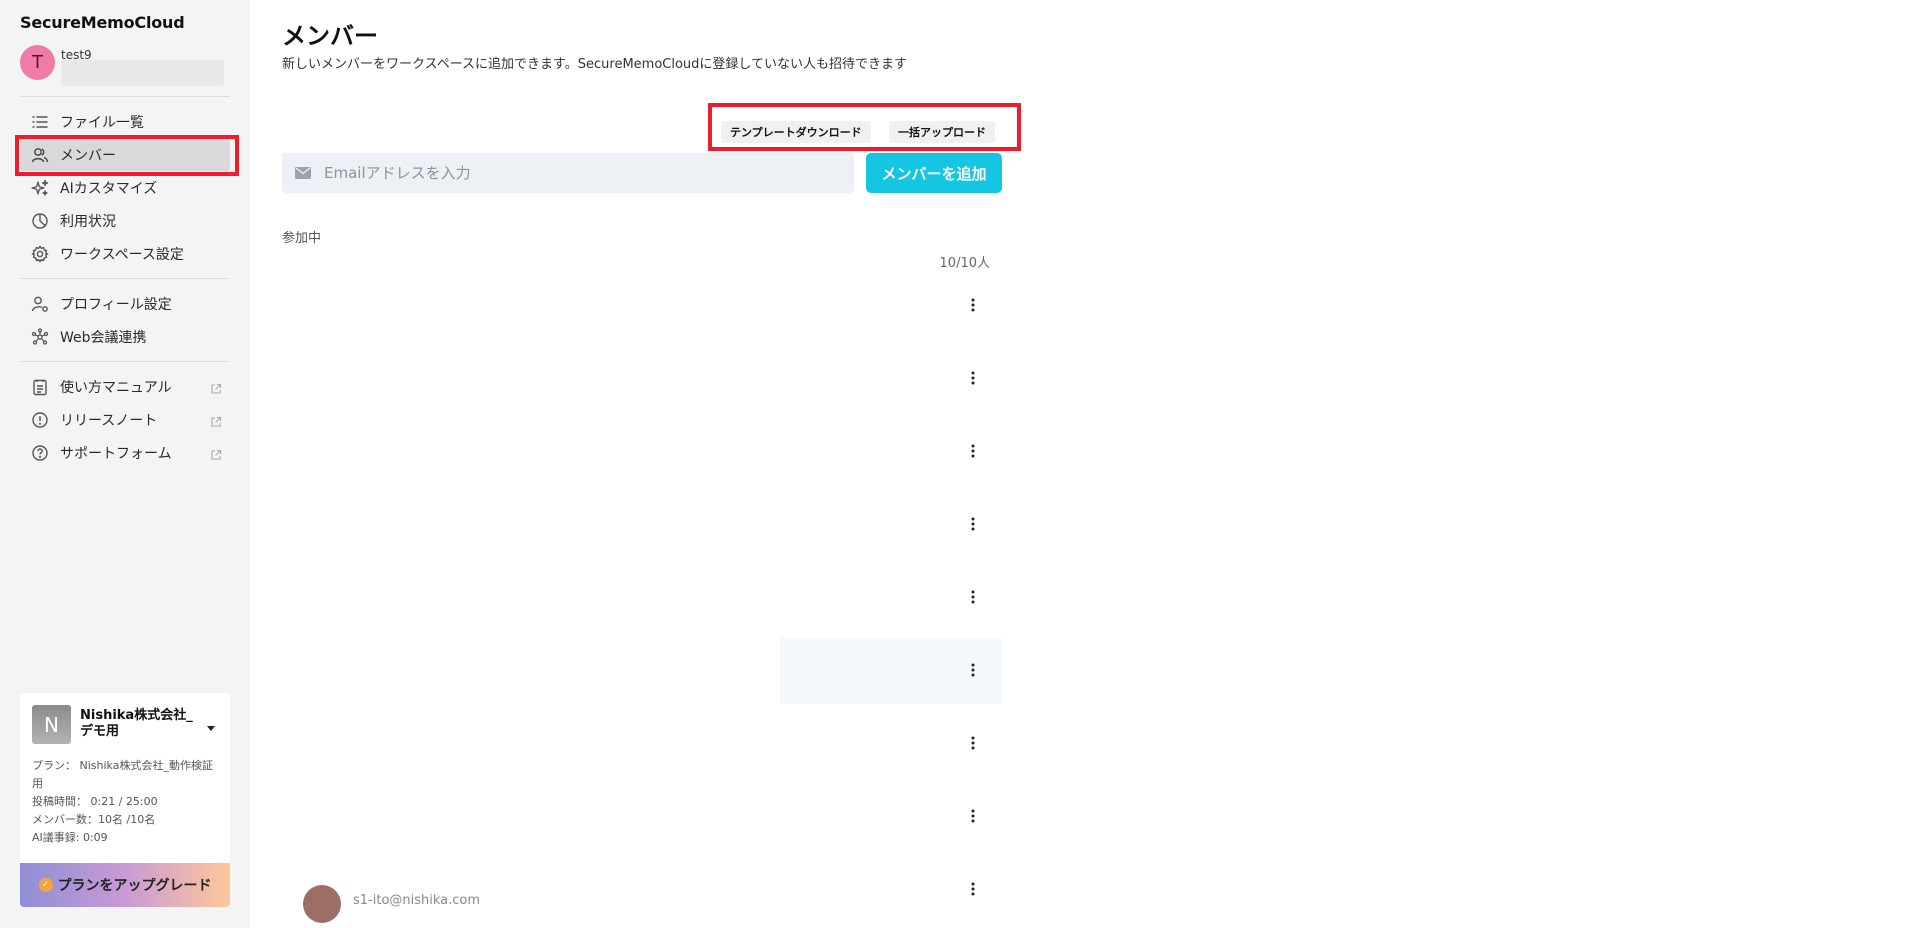 The image size is (1920, 928). What do you see at coordinates (45, 885) in the screenshot?
I see `check-badge-icon: ✓` at bounding box center [45, 885].